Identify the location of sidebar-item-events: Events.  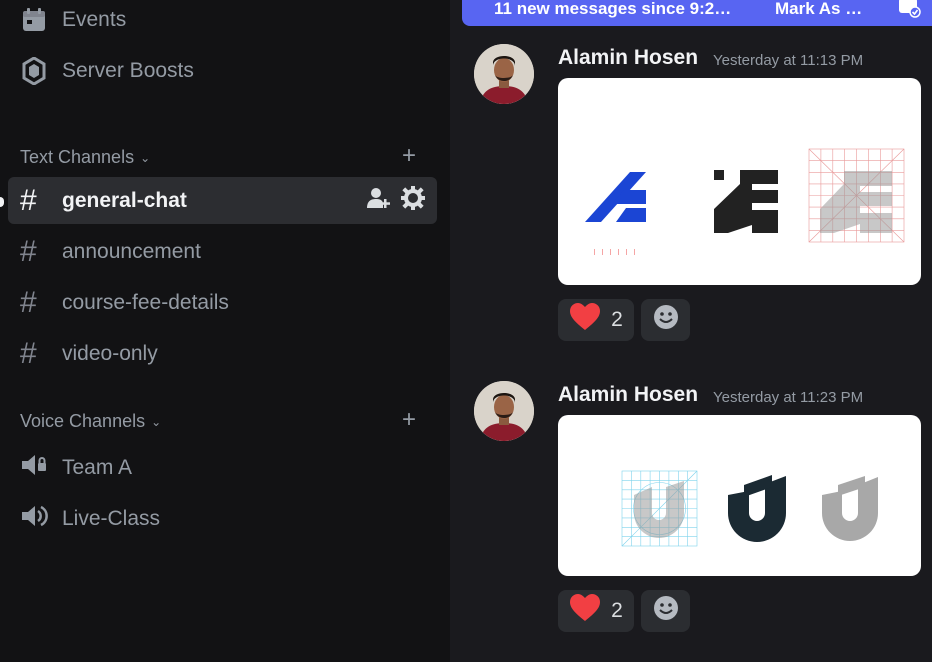
(73, 20).